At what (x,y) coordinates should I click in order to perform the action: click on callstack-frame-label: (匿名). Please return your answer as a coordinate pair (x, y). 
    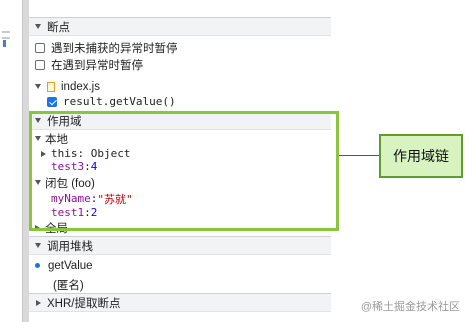
    Looking at the image, I should click on (68, 285).